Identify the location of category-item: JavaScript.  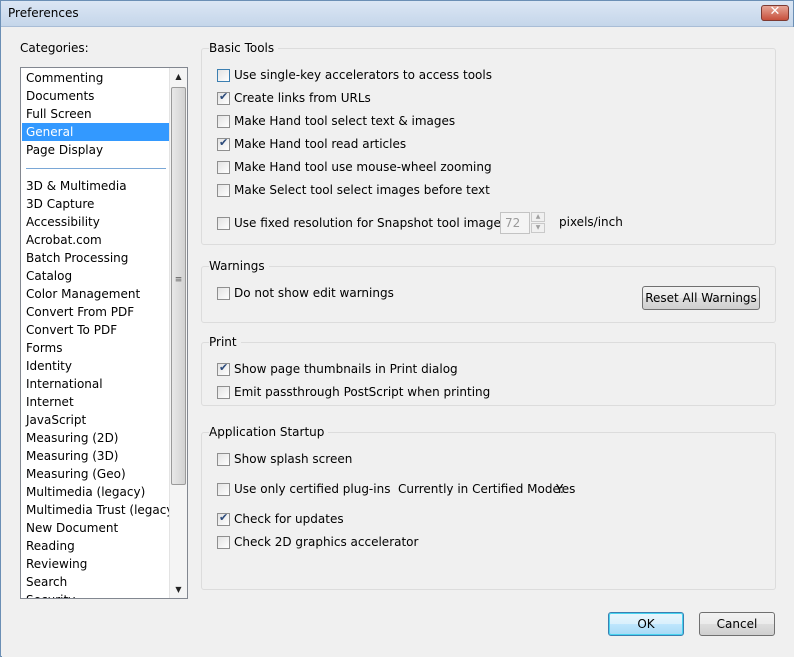
(96, 420).